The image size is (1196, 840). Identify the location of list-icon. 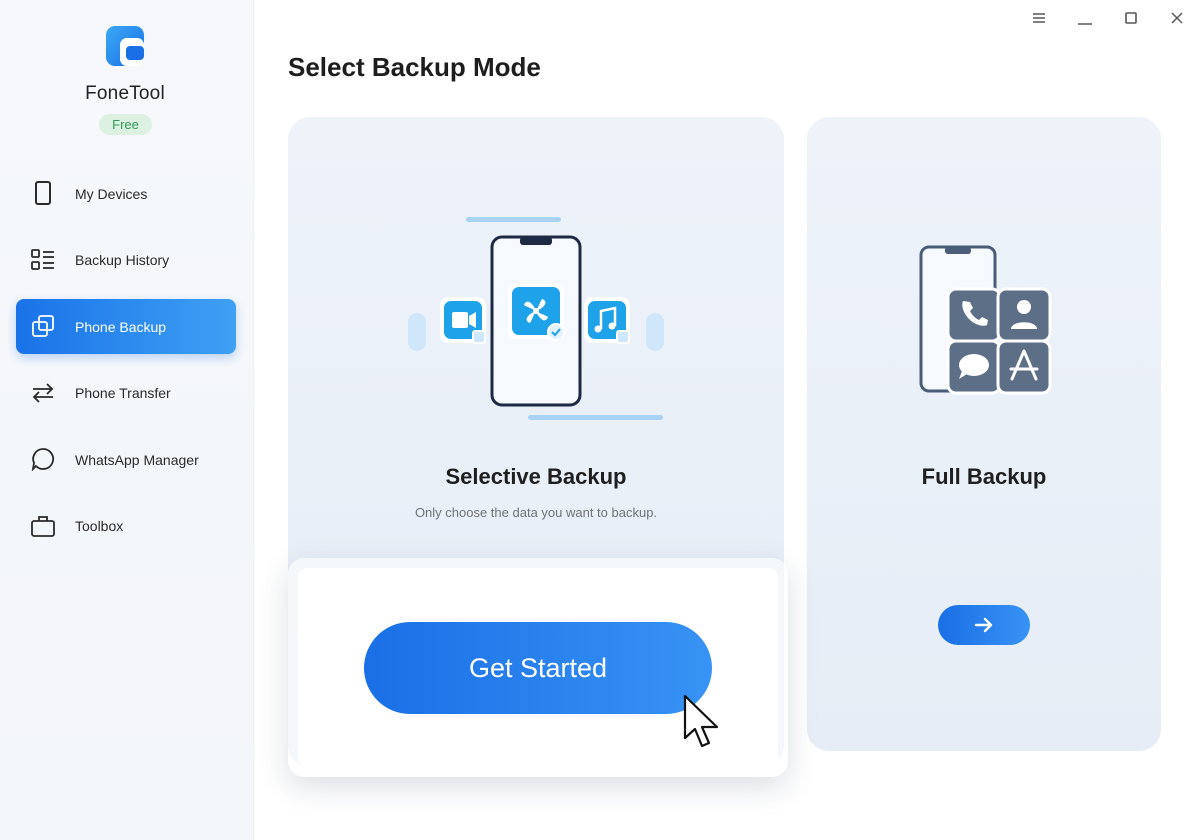
(43, 260).